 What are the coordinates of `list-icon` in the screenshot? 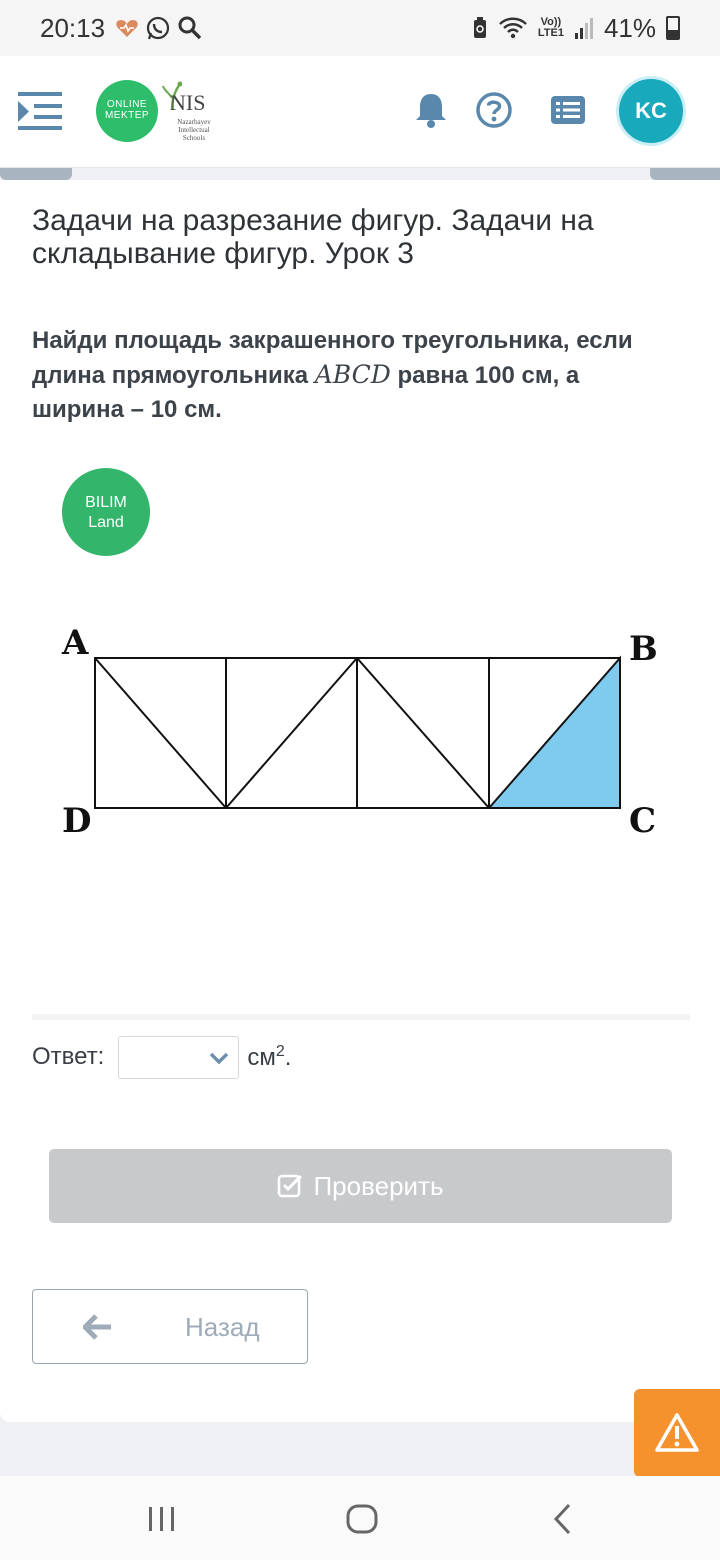 It's located at (568, 110).